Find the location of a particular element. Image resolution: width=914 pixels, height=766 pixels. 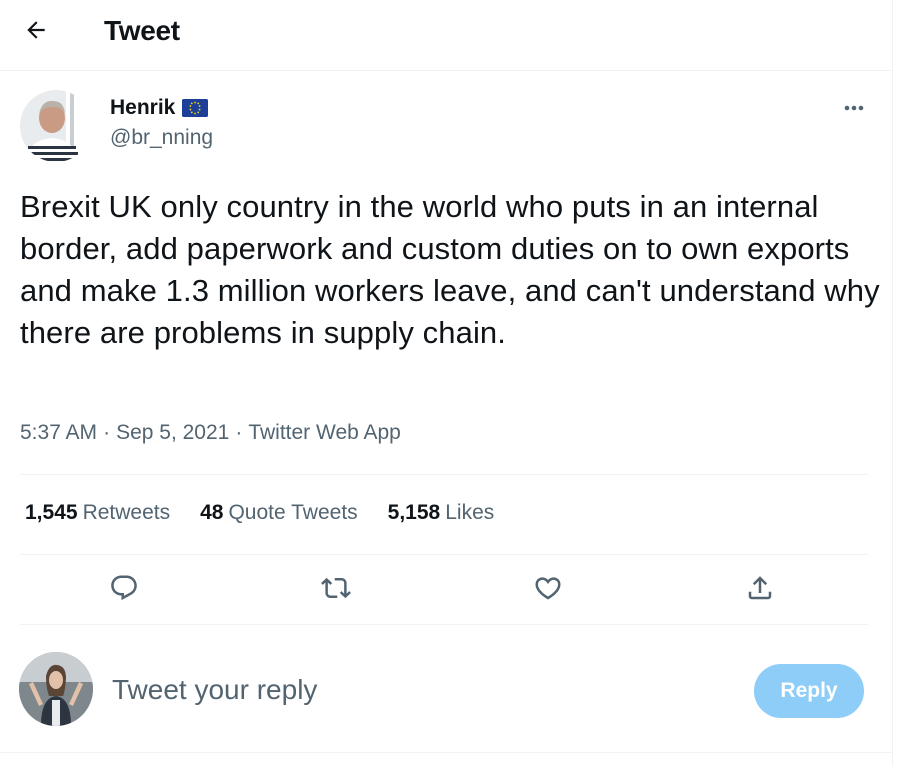

more-icon is located at coordinates (854, 114).